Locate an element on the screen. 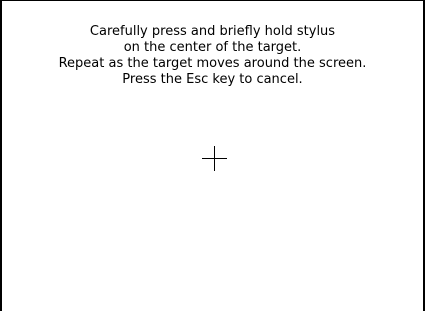  crosshair-icon is located at coordinates (214, 158).